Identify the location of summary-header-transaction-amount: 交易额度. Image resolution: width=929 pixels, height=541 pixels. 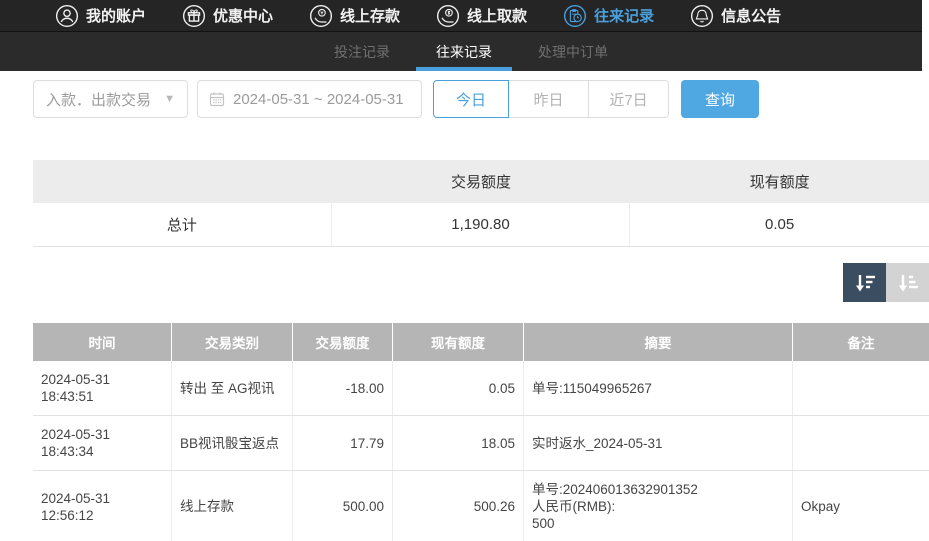
(480, 182).